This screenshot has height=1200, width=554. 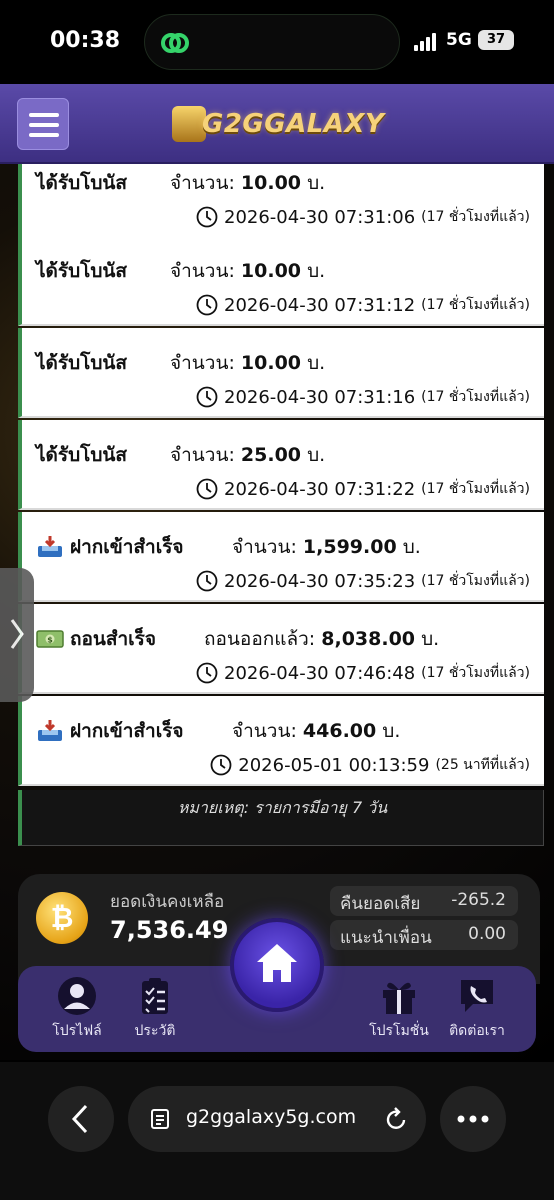 I want to click on logo-text: G2GGALAXY, so click(x=293, y=124).